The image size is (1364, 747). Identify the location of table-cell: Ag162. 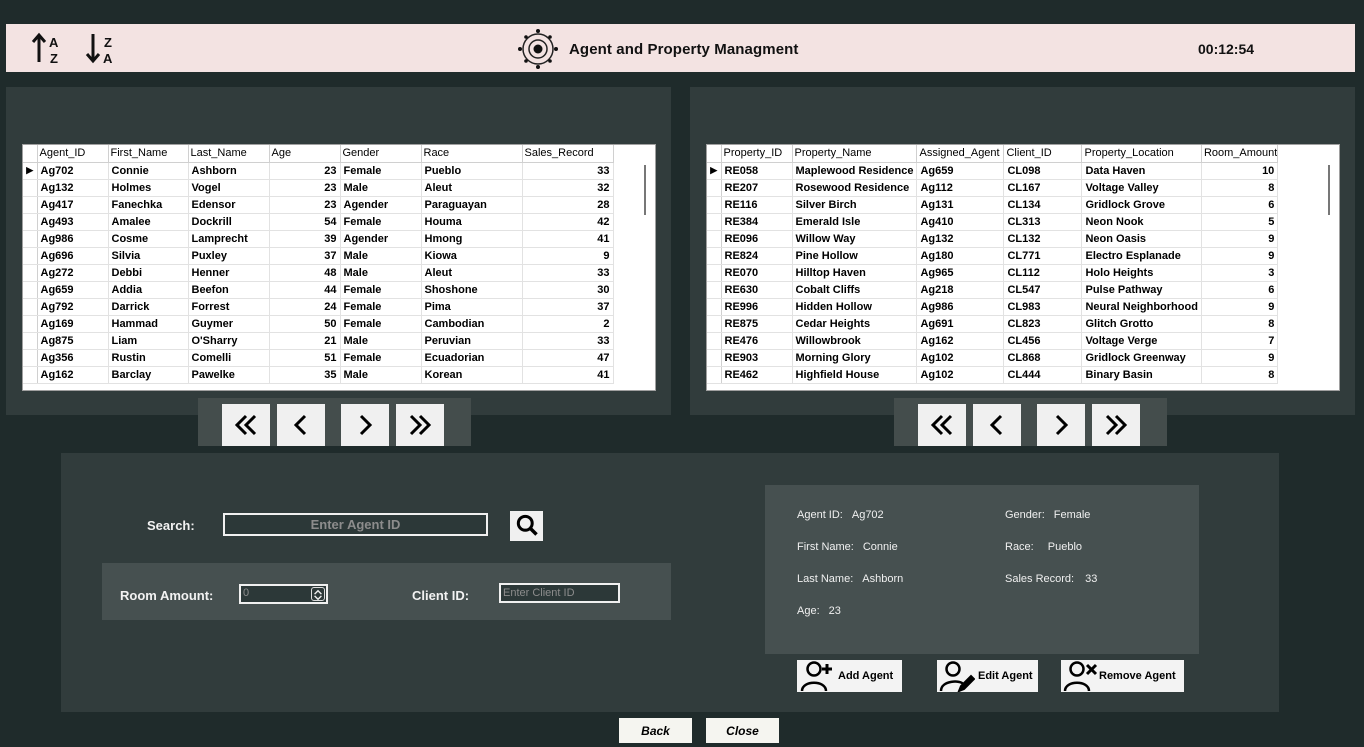
(73, 375).